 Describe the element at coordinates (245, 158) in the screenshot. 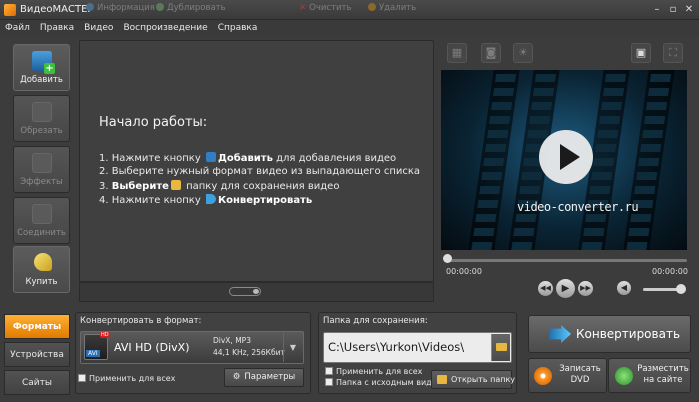

I see `step-1-bold: Добавить` at that location.